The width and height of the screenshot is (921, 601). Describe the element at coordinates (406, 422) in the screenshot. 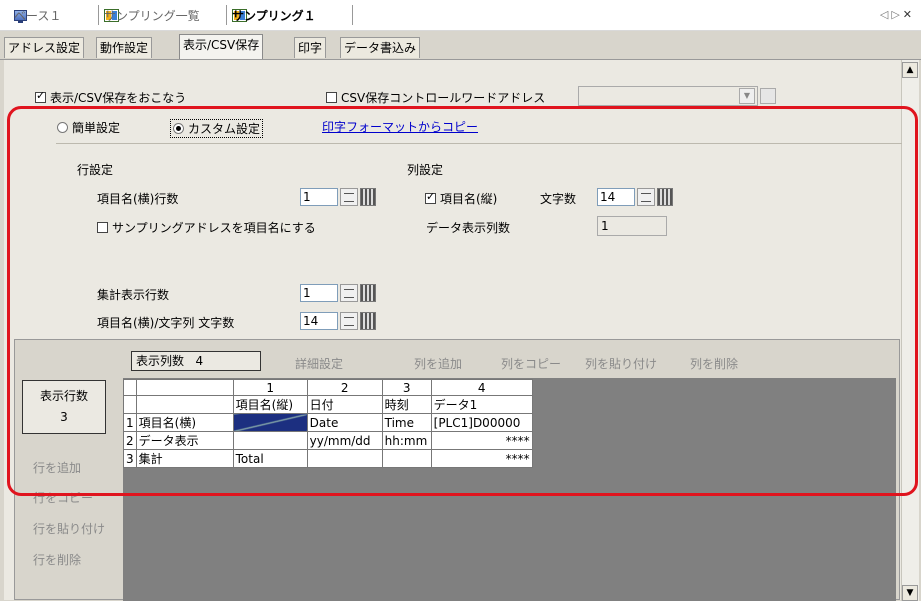

I see `grid-cell: Time` at that location.